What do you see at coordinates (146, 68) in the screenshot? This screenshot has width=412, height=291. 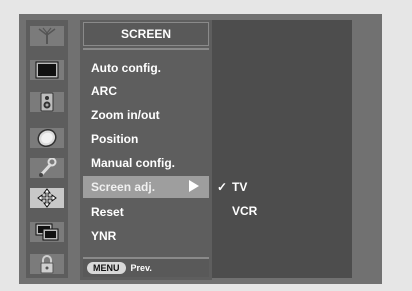 I see `menu-item-auto-config: Auto config.` at bounding box center [146, 68].